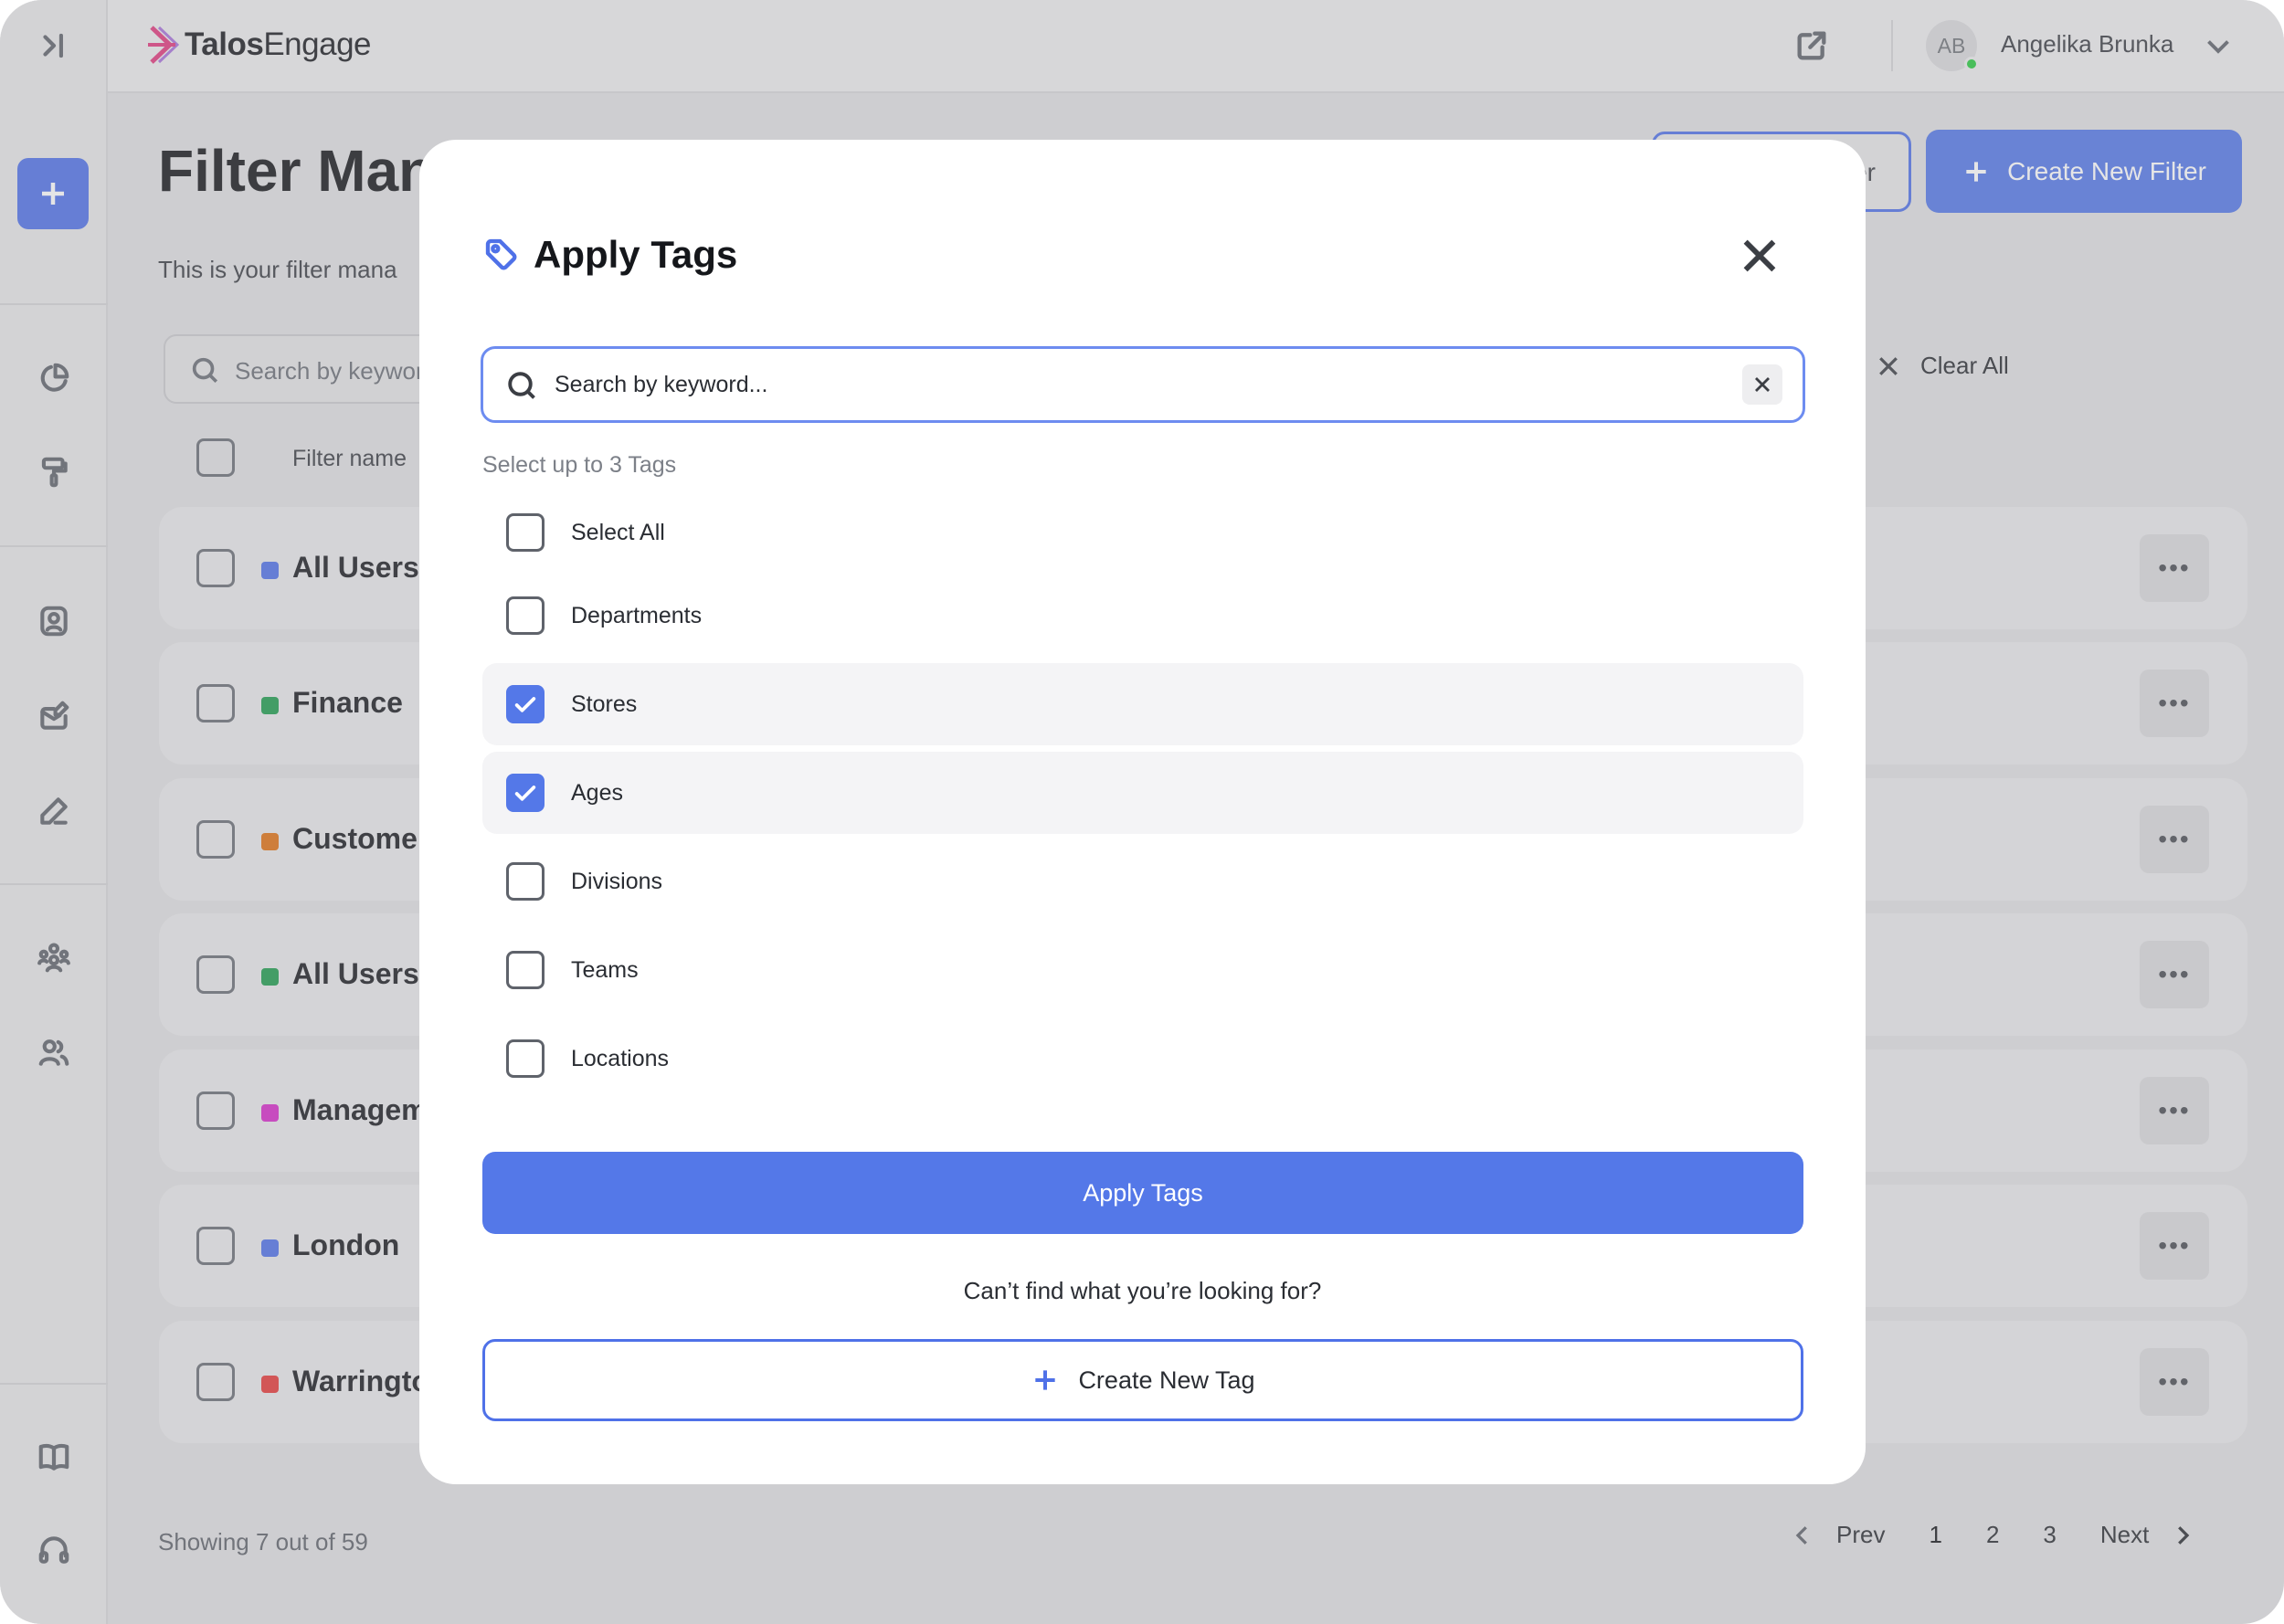 The height and width of the screenshot is (1624, 2284). What do you see at coordinates (1142, 793) in the screenshot?
I see `tag-option: Ages` at bounding box center [1142, 793].